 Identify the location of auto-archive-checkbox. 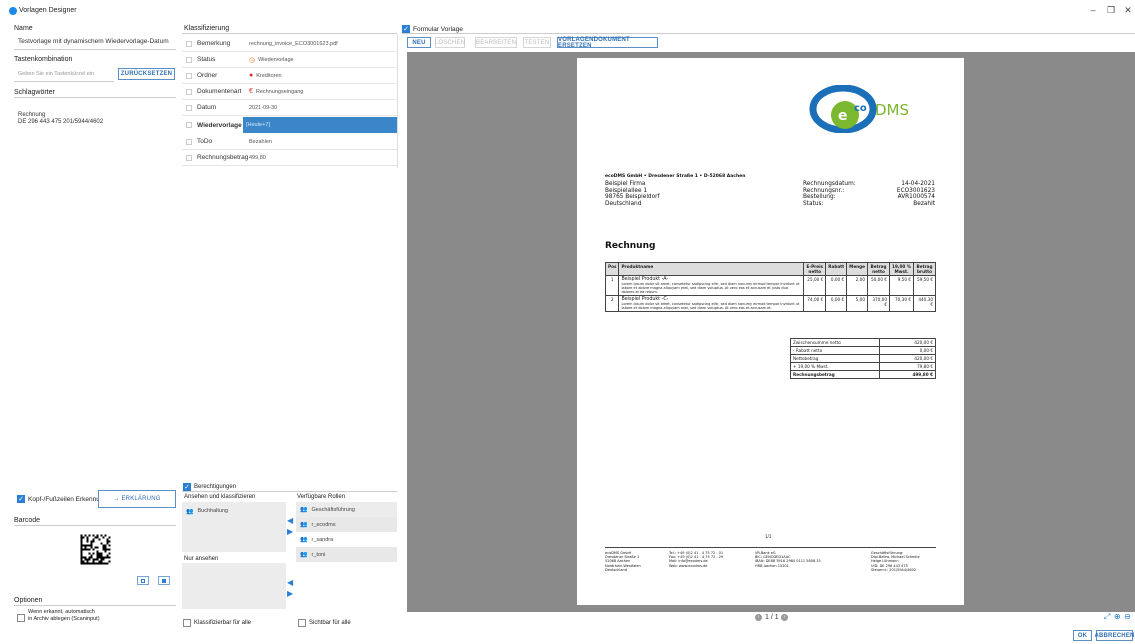
(21, 618).